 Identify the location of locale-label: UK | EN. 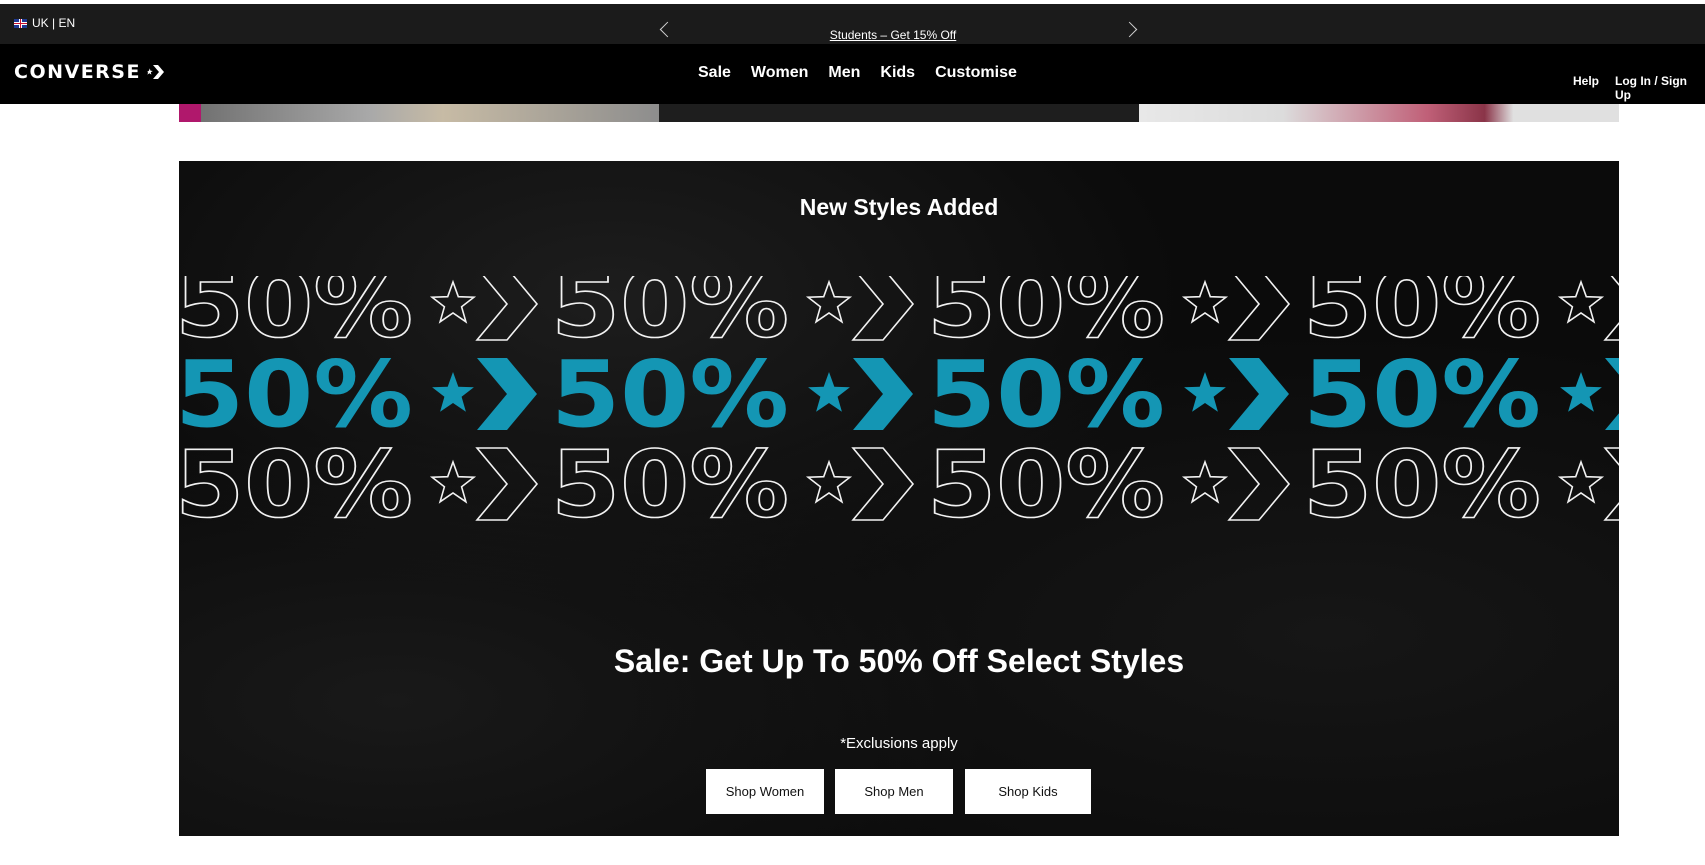
(54, 23).